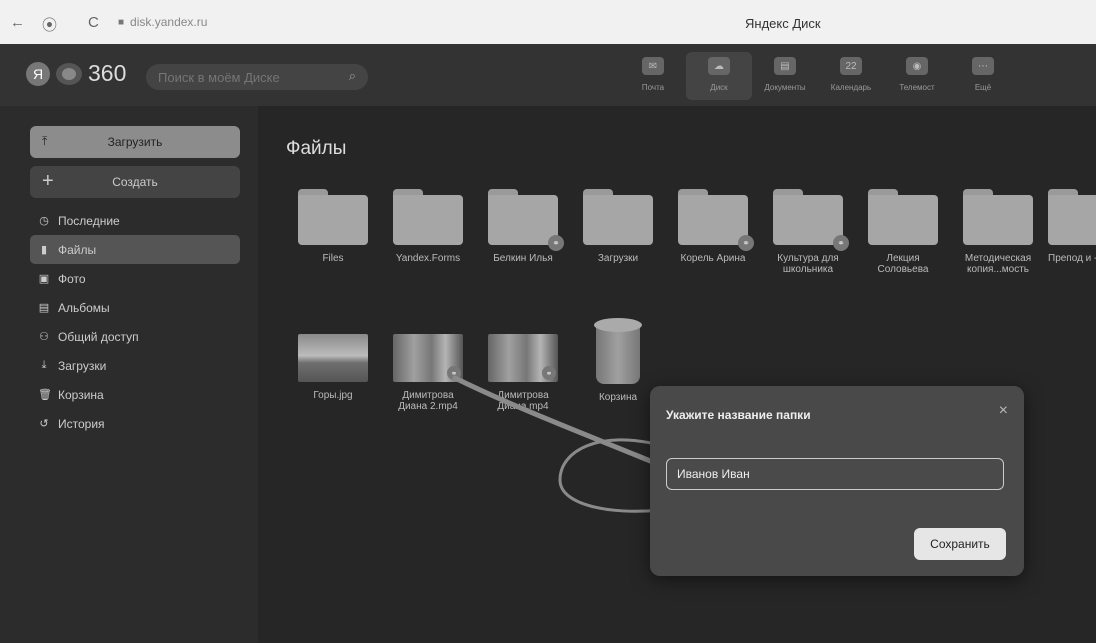  What do you see at coordinates (48, 181) in the screenshot?
I see `plus-icon: +` at bounding box center [48, 181].